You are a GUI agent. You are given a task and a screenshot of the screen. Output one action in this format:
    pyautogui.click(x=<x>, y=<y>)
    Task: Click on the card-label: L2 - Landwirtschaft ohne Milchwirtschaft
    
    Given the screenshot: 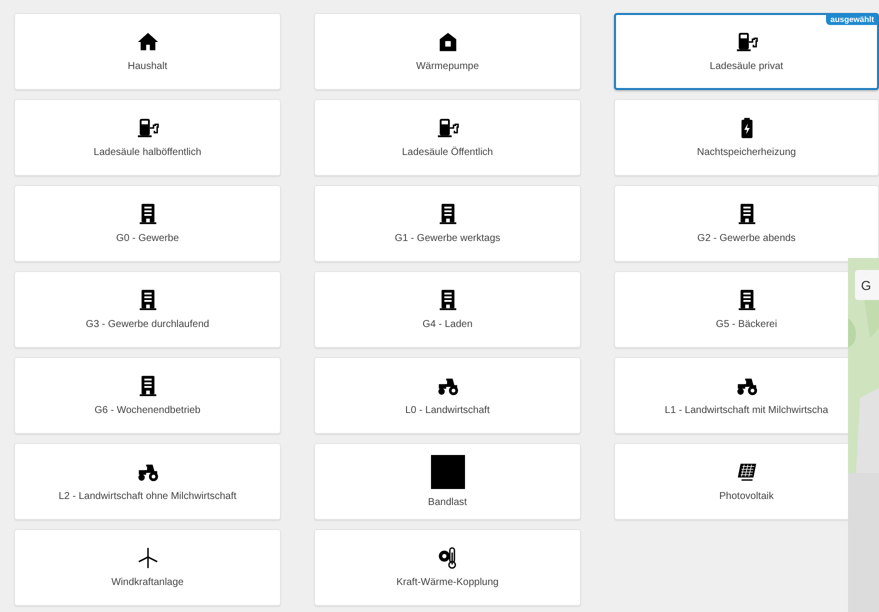 What is the action you would take?
    pyautogui.click(x=147, y=496)
    